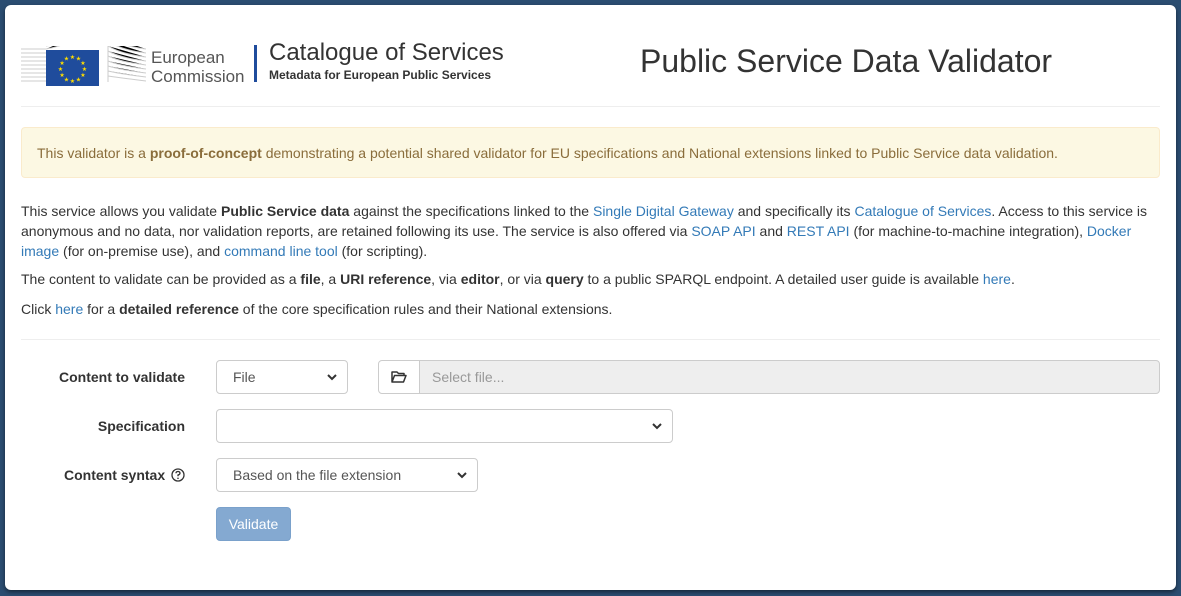 The image size is (1181, 596). I want to click on european-commission-logo: ★ ★★★★★★★★★★★, so click(83, 66).